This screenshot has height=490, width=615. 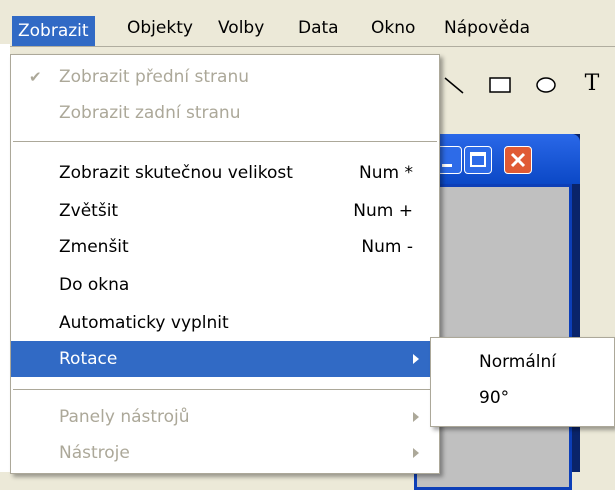 I want to click on submenu-item-90: 90°, so click(x=522, y=398).